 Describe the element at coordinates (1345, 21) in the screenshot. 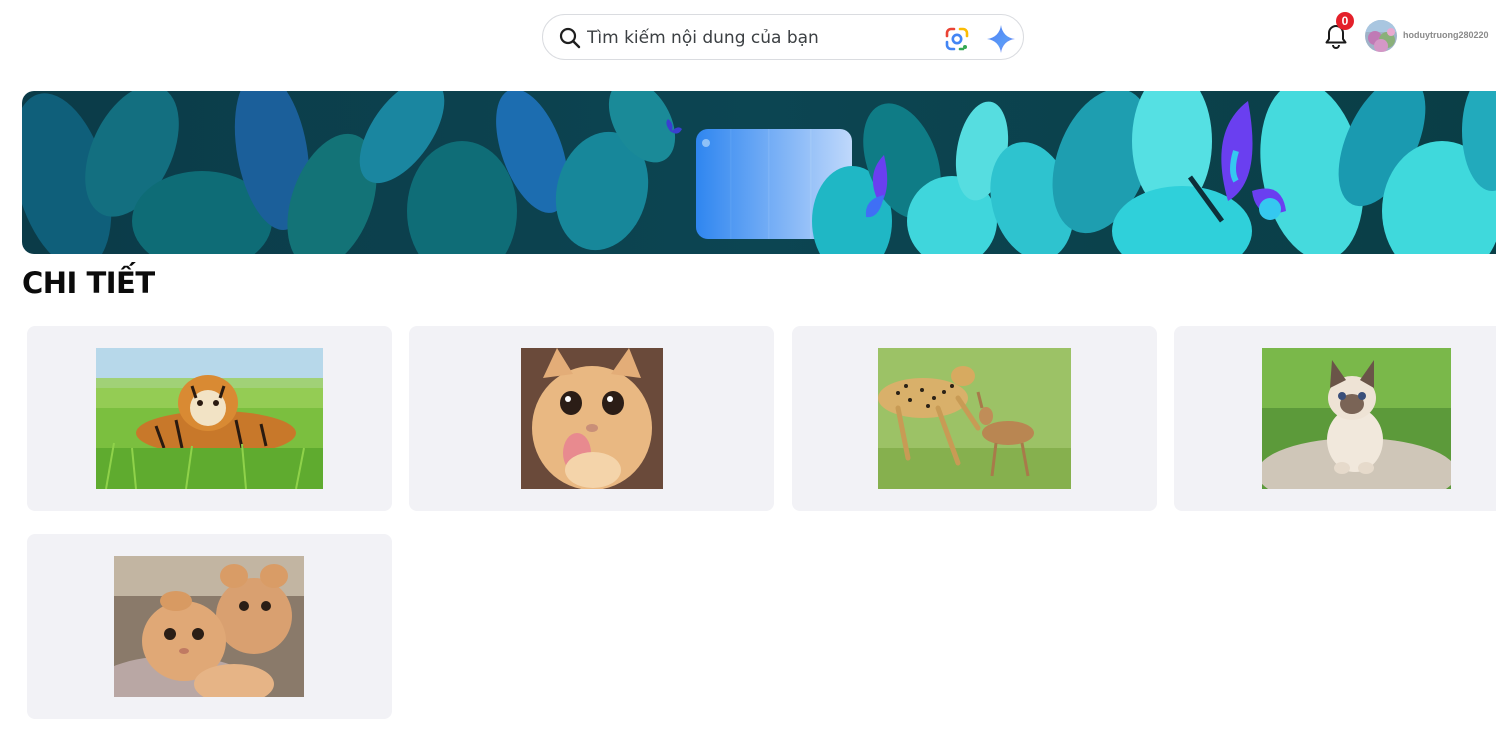

I see `notification-badge: 0` at that location.